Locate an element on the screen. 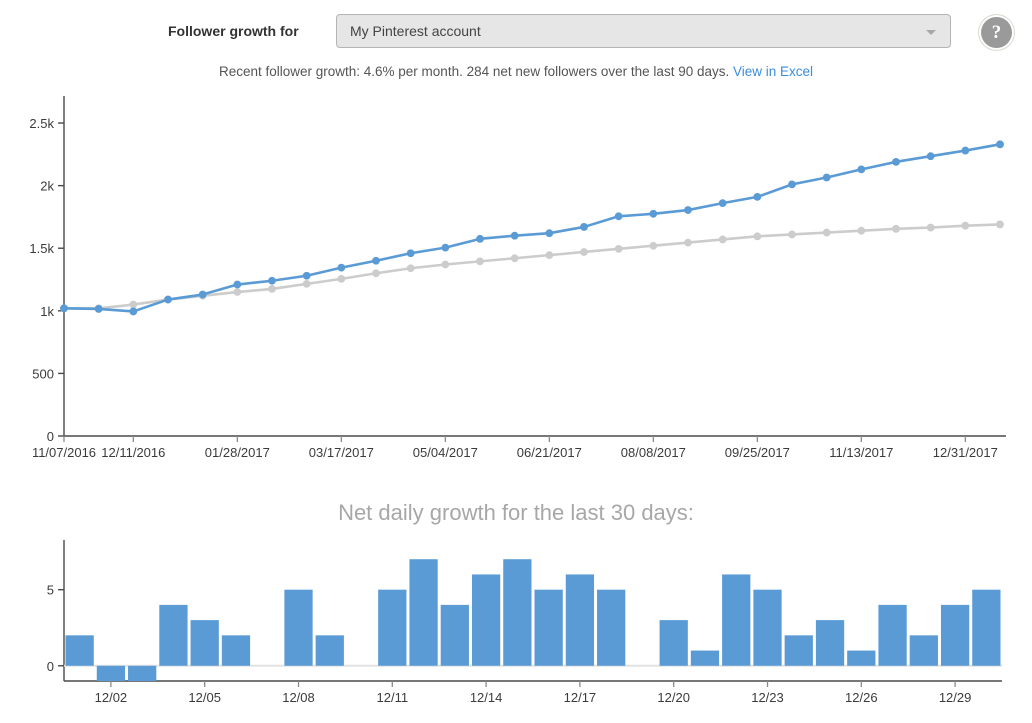 The height and width of the screenshot is (723, 1032). y-tick-label: 500 is located at coordinates (43, 373).